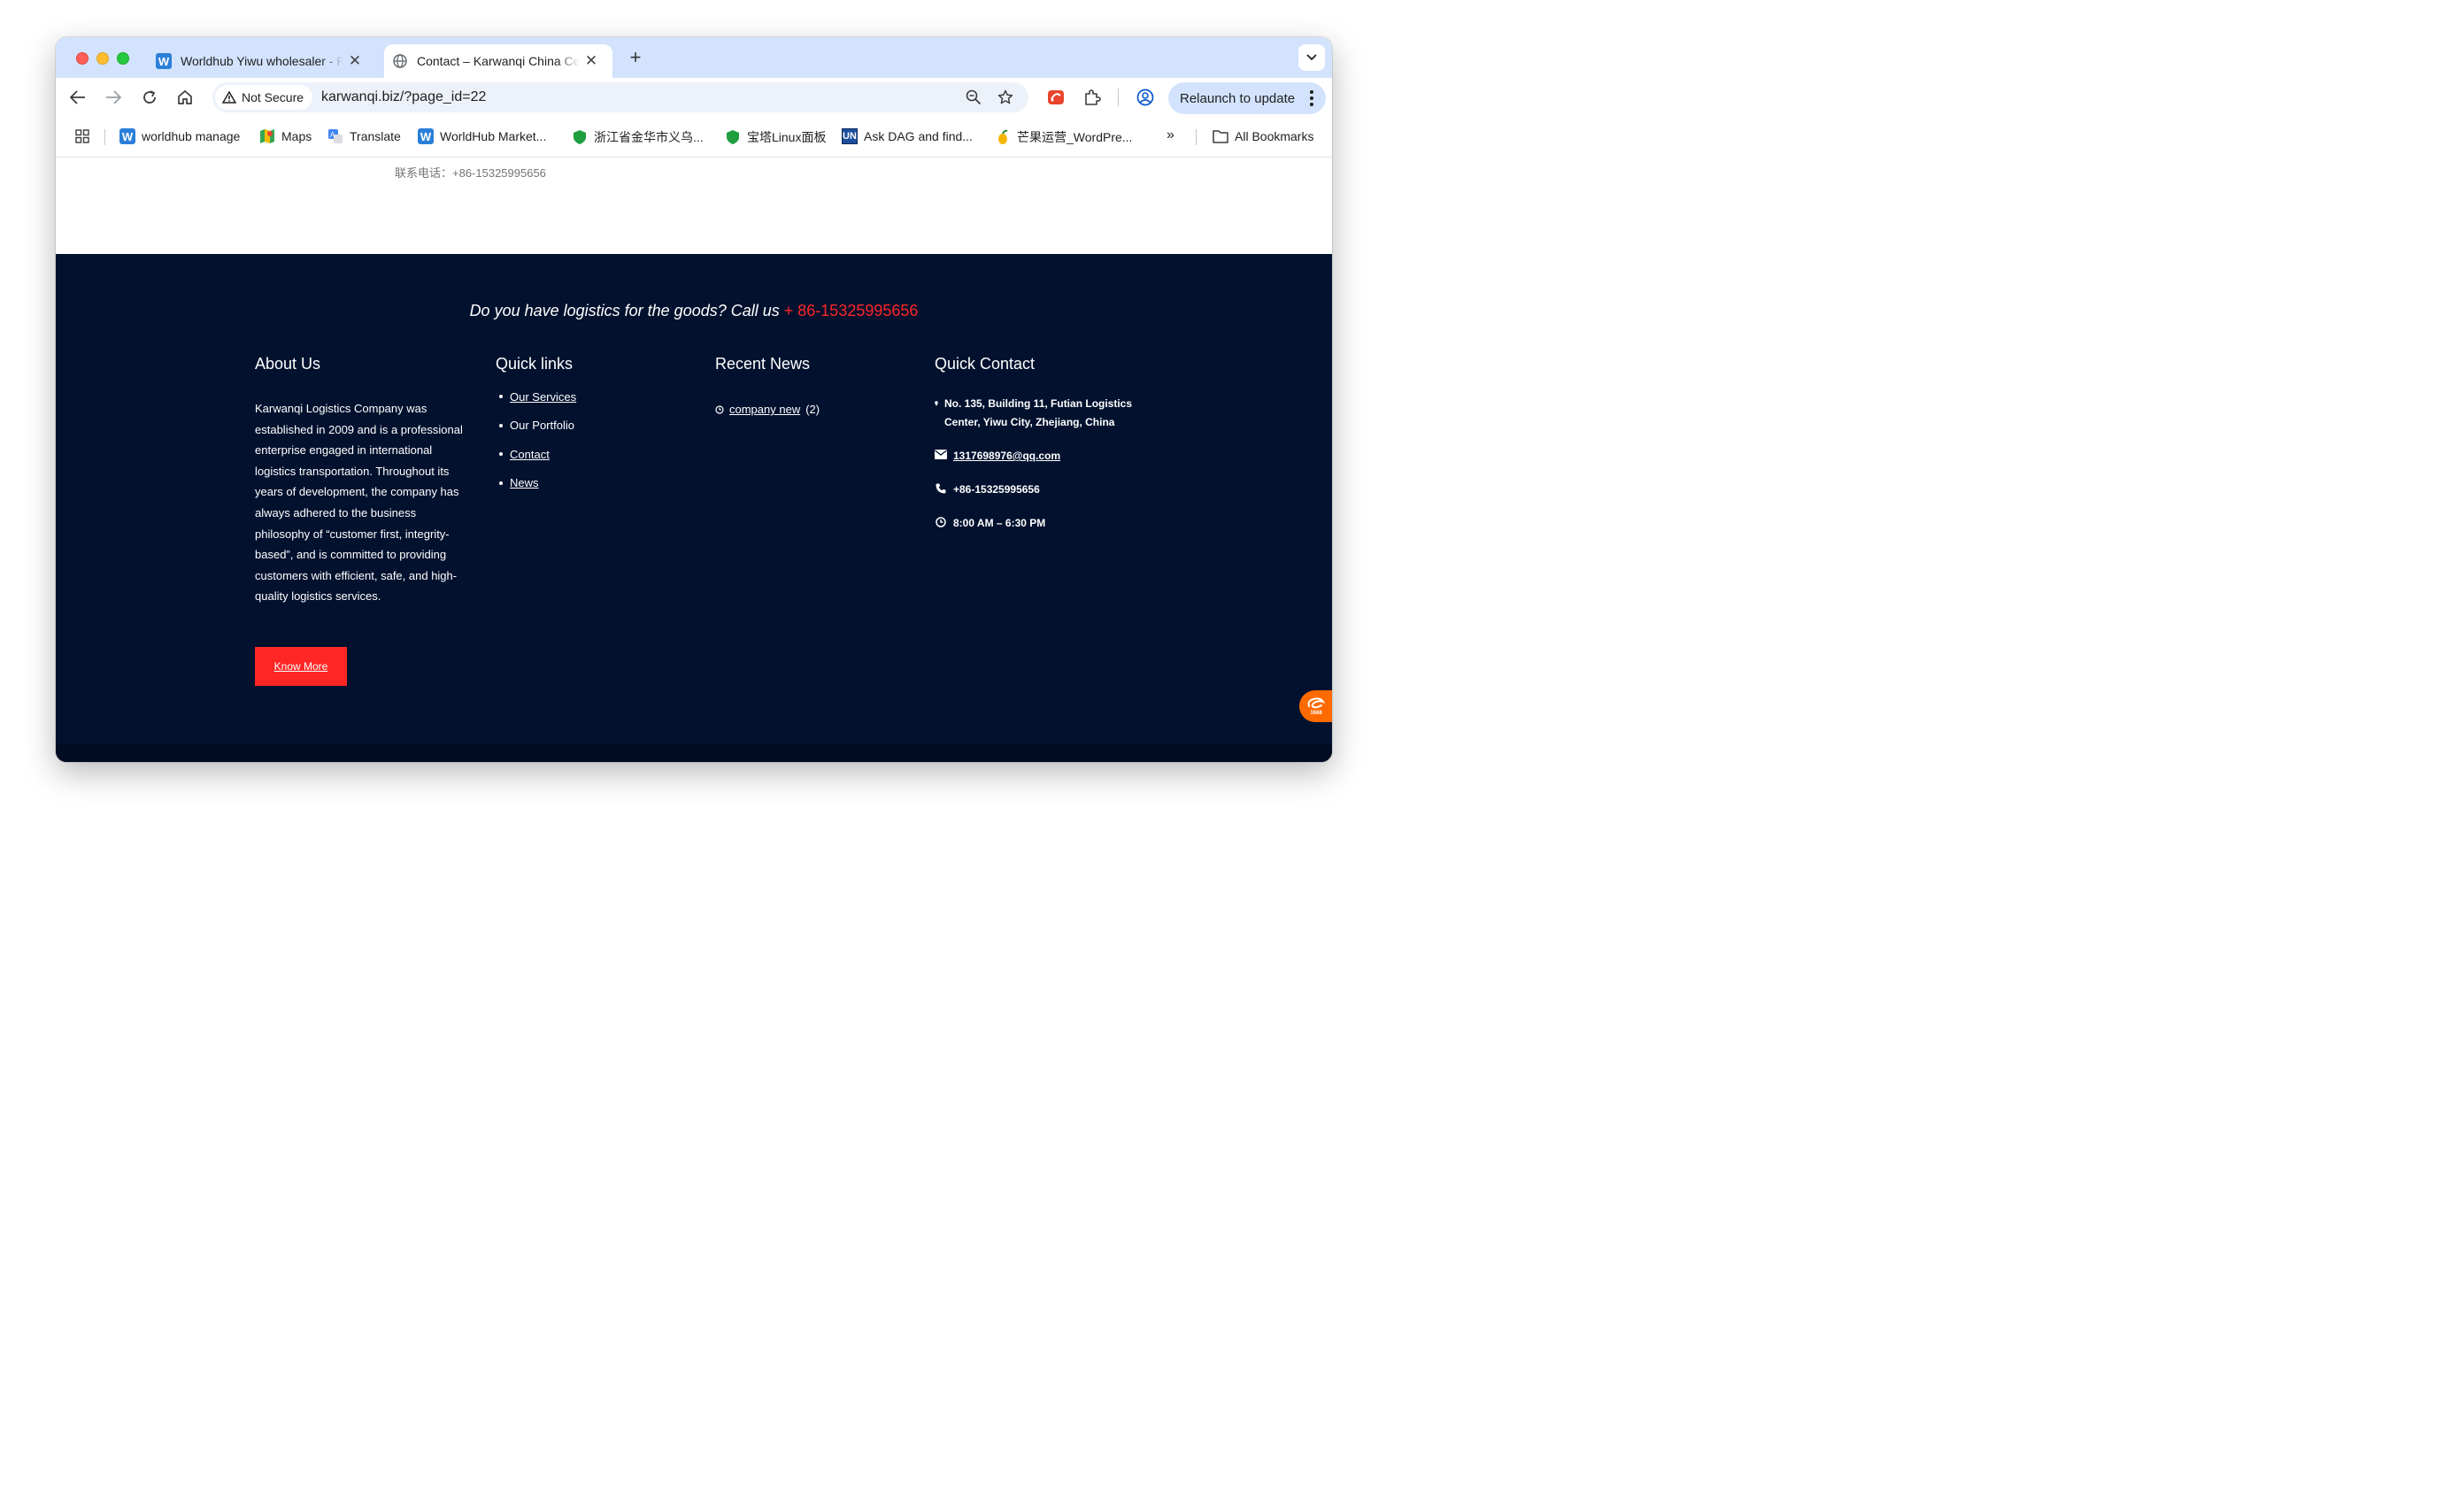  I want to click on map-pin-icon, so click(937, 404).